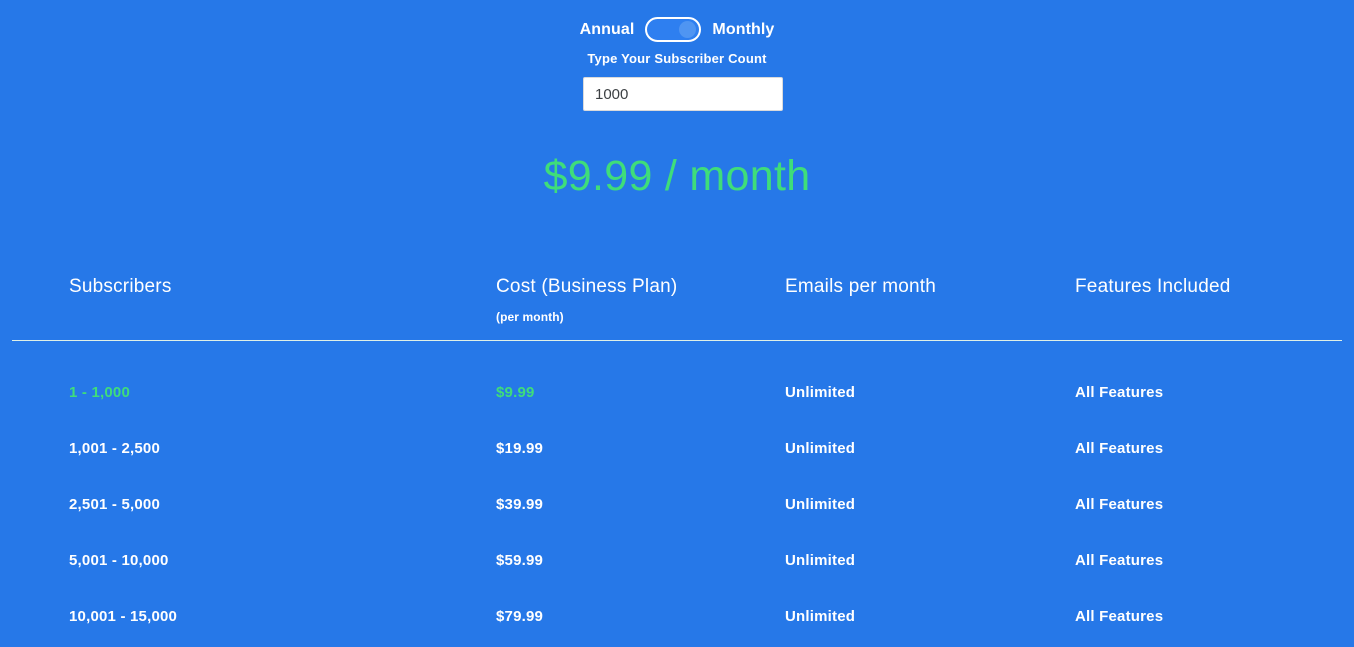 The height and width of the screenshot is (647, 1354). Describe the element at coordinates (688, 29) in the screenshot. I see `switch-knob` at that location.